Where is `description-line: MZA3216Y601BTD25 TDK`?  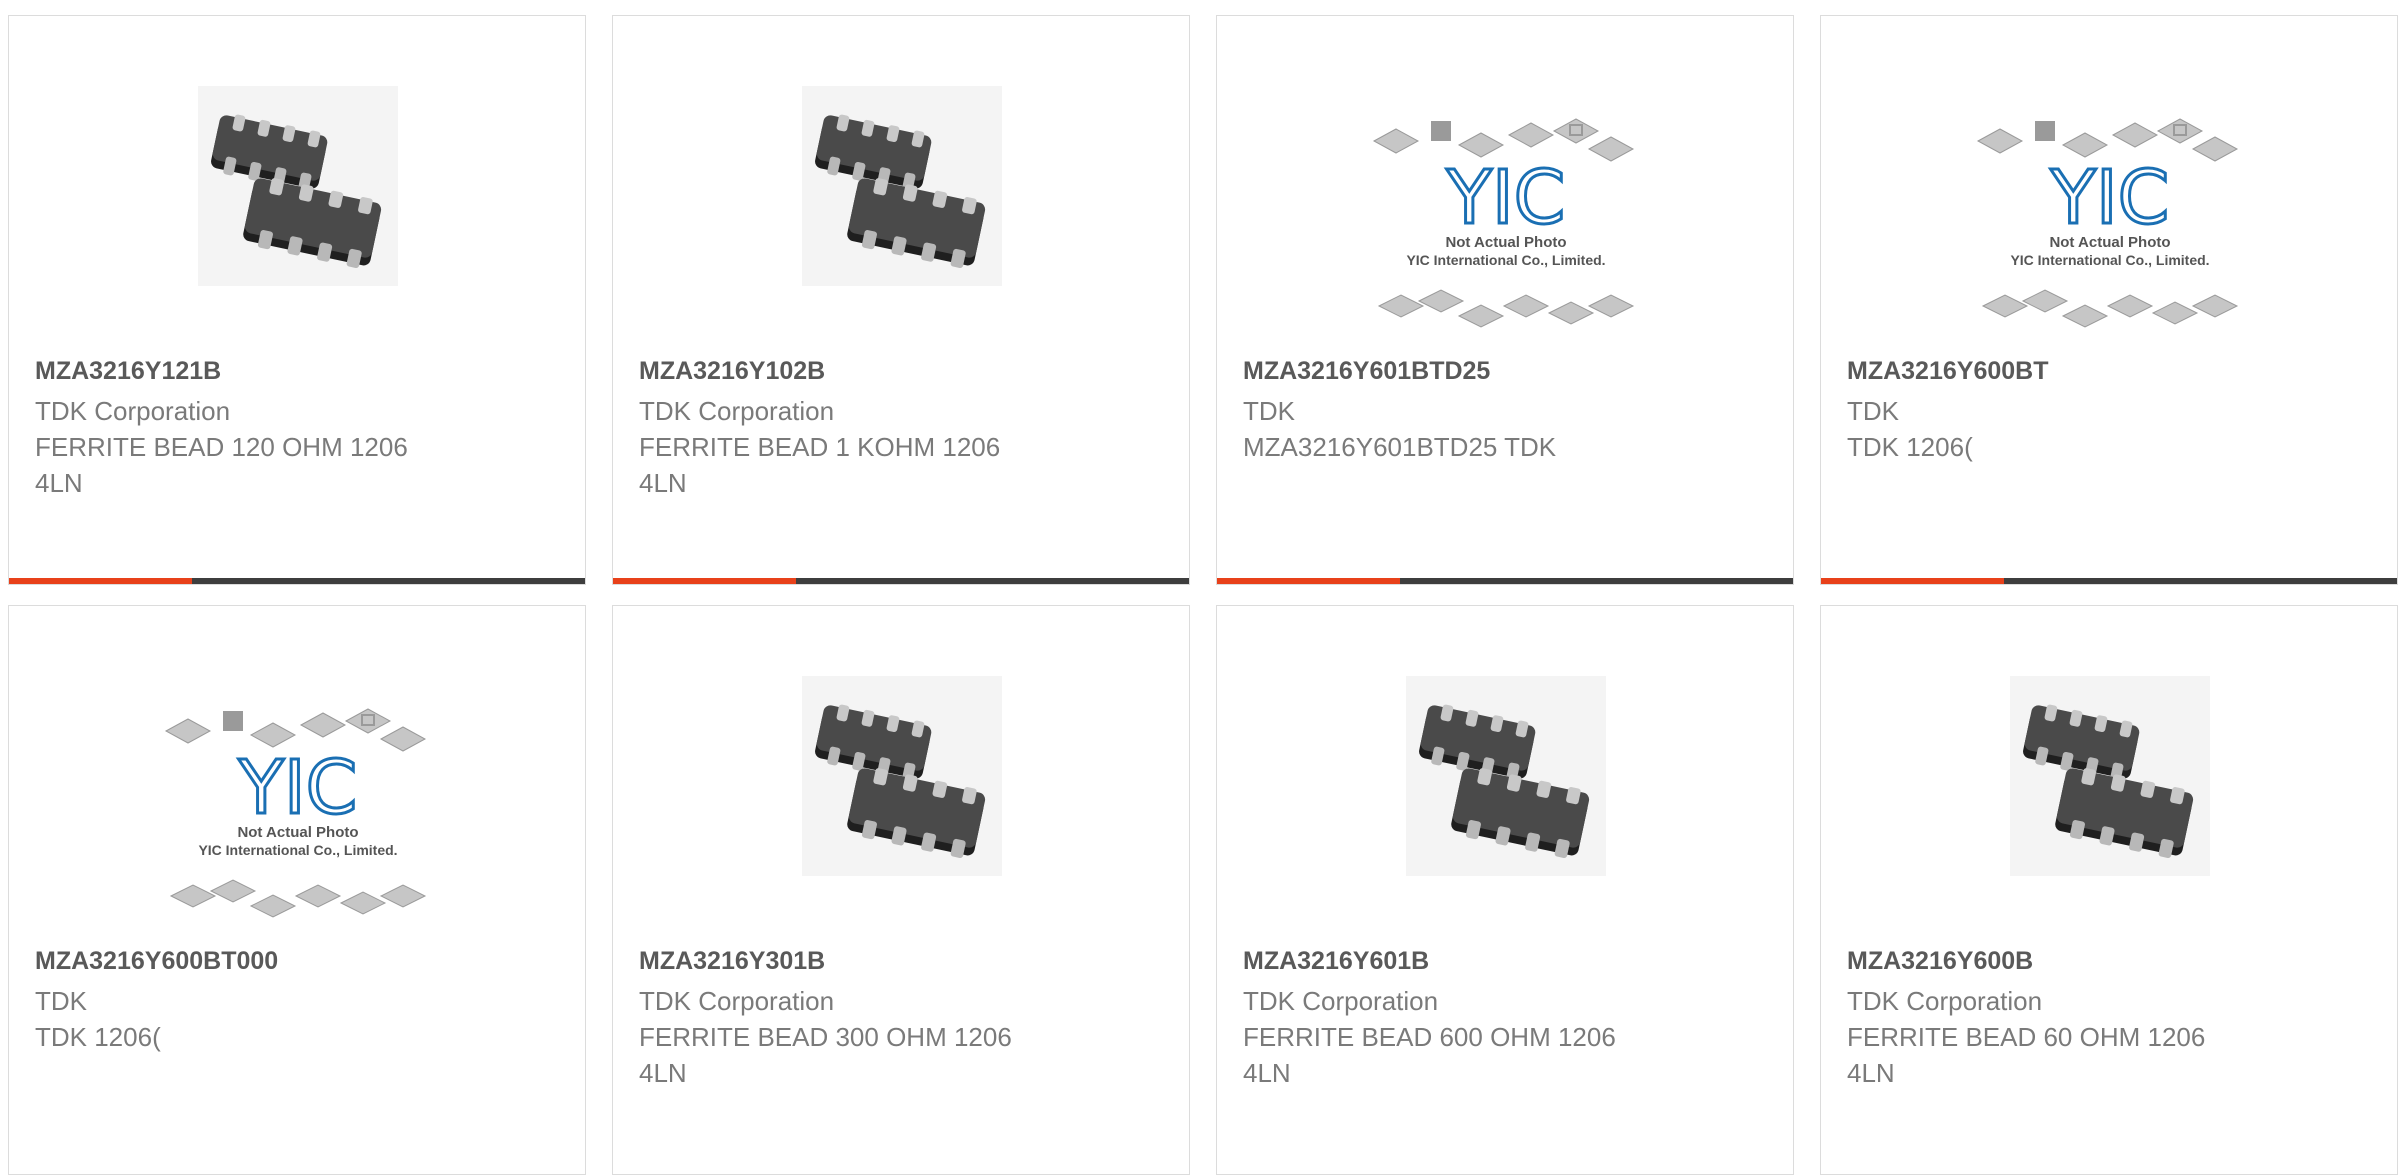 description-line: MZA3216Y601BTD25 TDK is located at coordinates (1400, 447).